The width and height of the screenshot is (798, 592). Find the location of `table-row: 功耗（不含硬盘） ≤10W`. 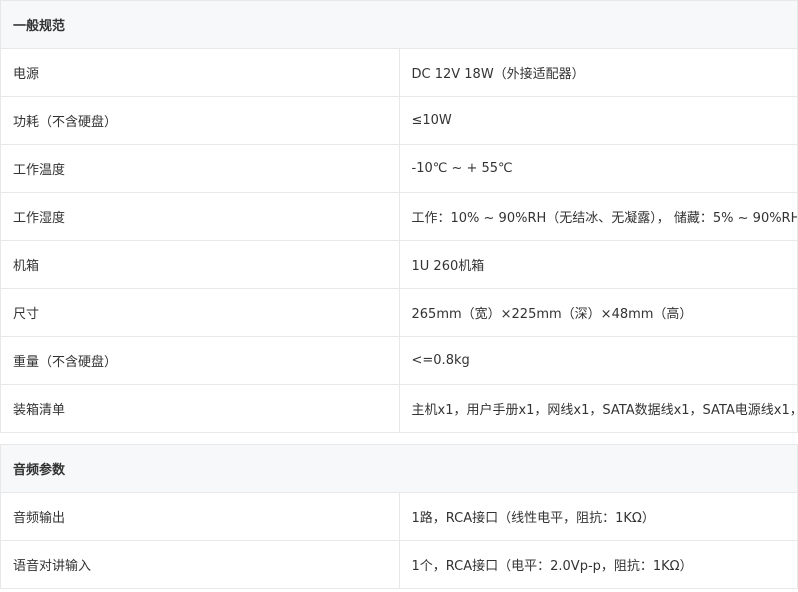

table-row: 功耗（不含硬盘） ≤10W is located at coordinates (399, 120).